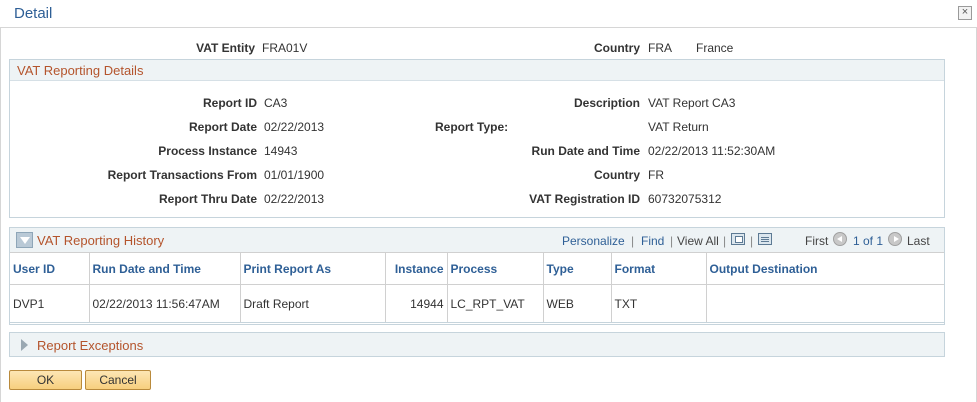 The width and height of the screenshot is (977, 402). I want to click on report-exceptions-section: Report Exceptions, so click(477, 344).